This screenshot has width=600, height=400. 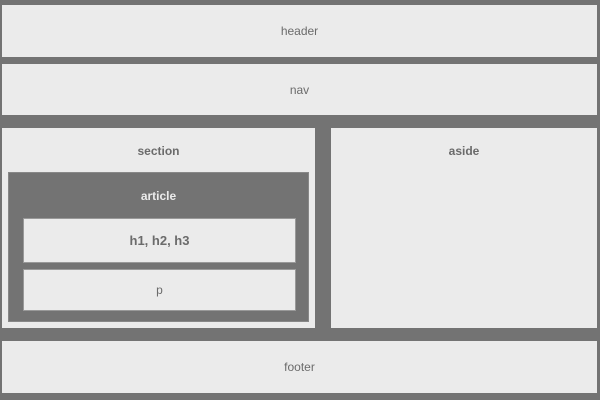 I want to click on aside-label: aside, so click(x=464, y=151).